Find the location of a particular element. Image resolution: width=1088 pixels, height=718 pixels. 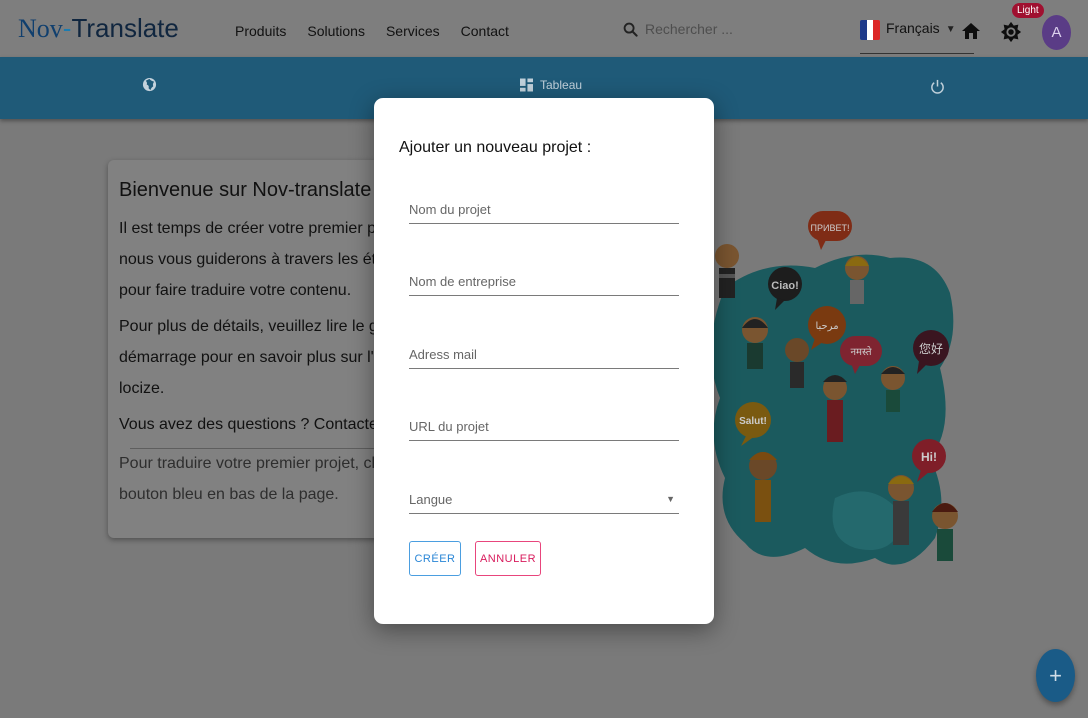

nav-contact: Contact is located at coordinates (485, 31).